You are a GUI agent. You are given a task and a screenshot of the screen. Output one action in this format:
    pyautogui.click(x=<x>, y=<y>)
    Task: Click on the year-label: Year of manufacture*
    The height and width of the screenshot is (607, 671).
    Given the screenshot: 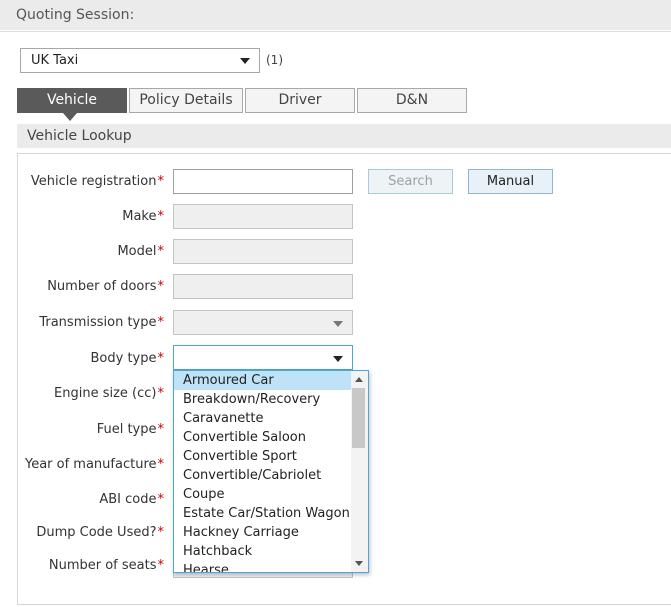 What is the action you would take?
    pyautogui.click(x=94, y=464)
    